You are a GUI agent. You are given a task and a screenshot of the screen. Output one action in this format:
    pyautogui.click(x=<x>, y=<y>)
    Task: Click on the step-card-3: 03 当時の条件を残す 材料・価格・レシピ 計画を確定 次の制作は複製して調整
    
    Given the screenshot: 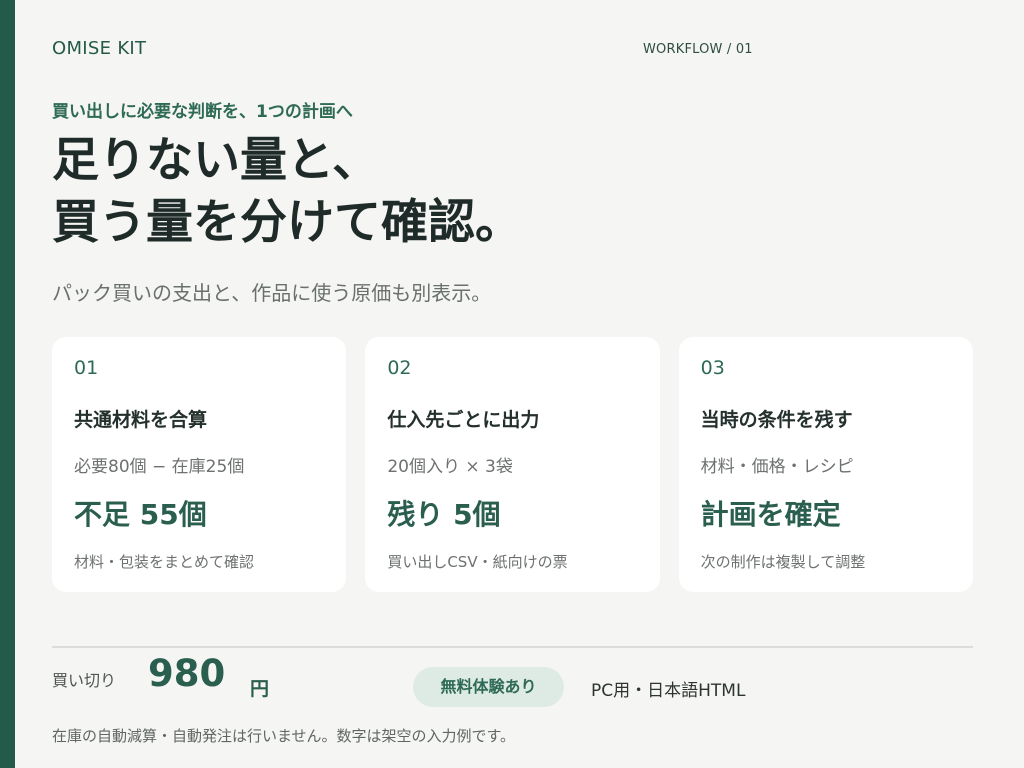 What is the action you would take?
    pyautogui.click(x=825, y=464)
    